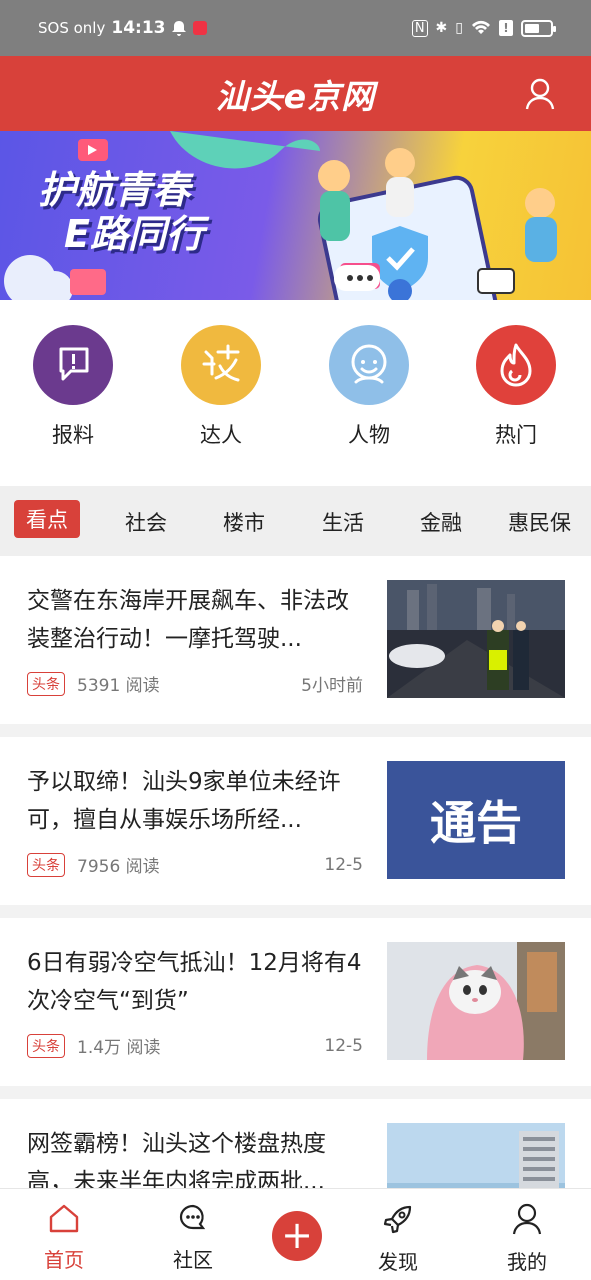 Image resolution: width=591 pixels, height=1280 pixels. I want to click on quick-item-person: 人物, so click(369, 387).